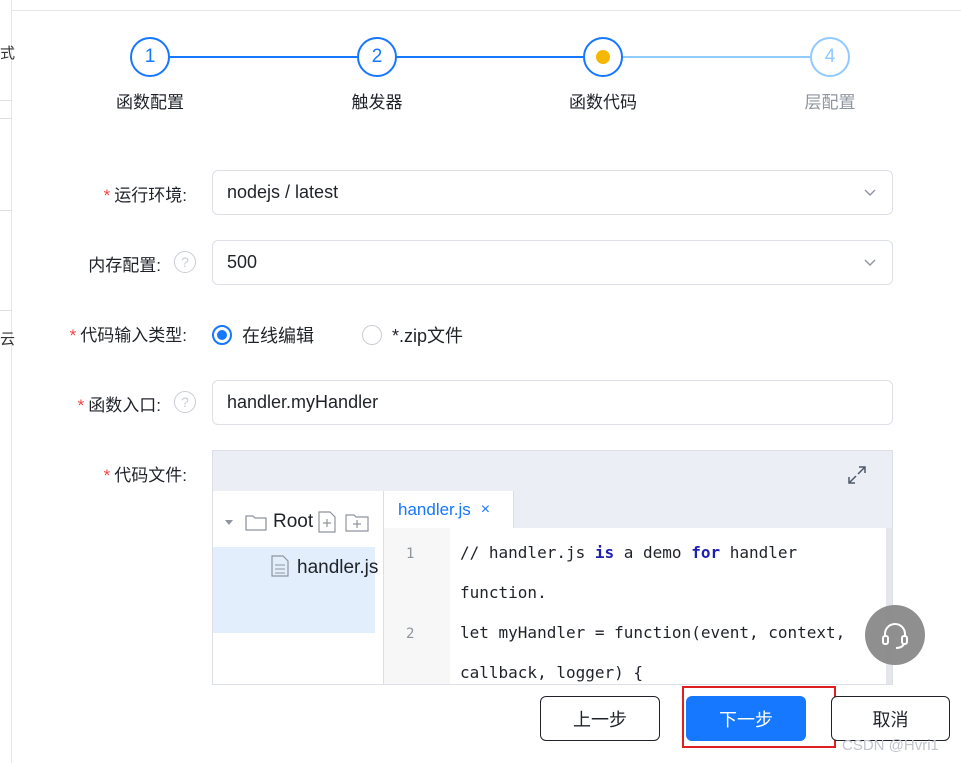 The height and width of the screenshot is (763, 961). I want to click on file-tree: Root handler.js, so click(298, 587).